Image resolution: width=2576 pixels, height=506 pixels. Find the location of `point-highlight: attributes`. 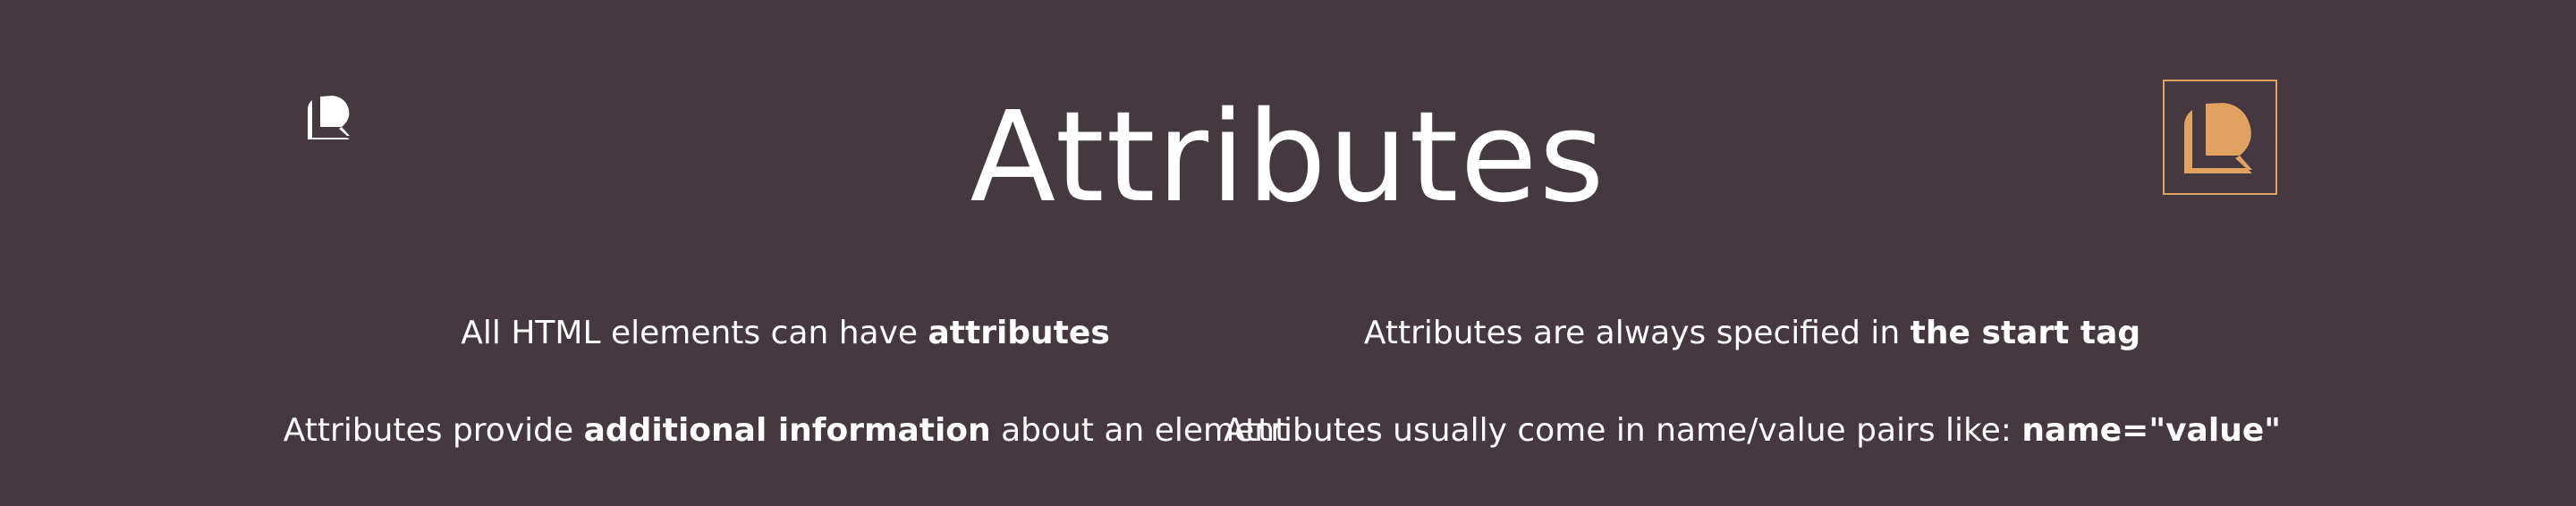

point-highlight: attributes is located at coordinates (1019, 333).